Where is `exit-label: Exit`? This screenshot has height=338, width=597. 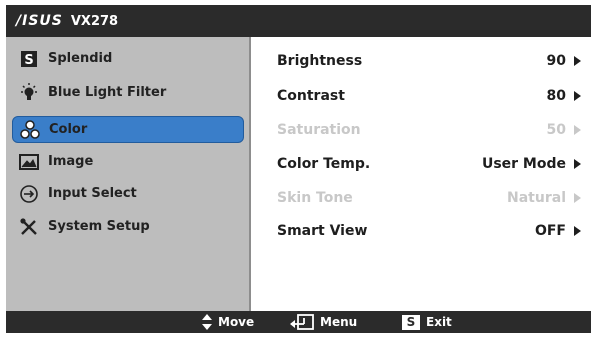
exit-label: Exit is located at coordinates (439, 322).